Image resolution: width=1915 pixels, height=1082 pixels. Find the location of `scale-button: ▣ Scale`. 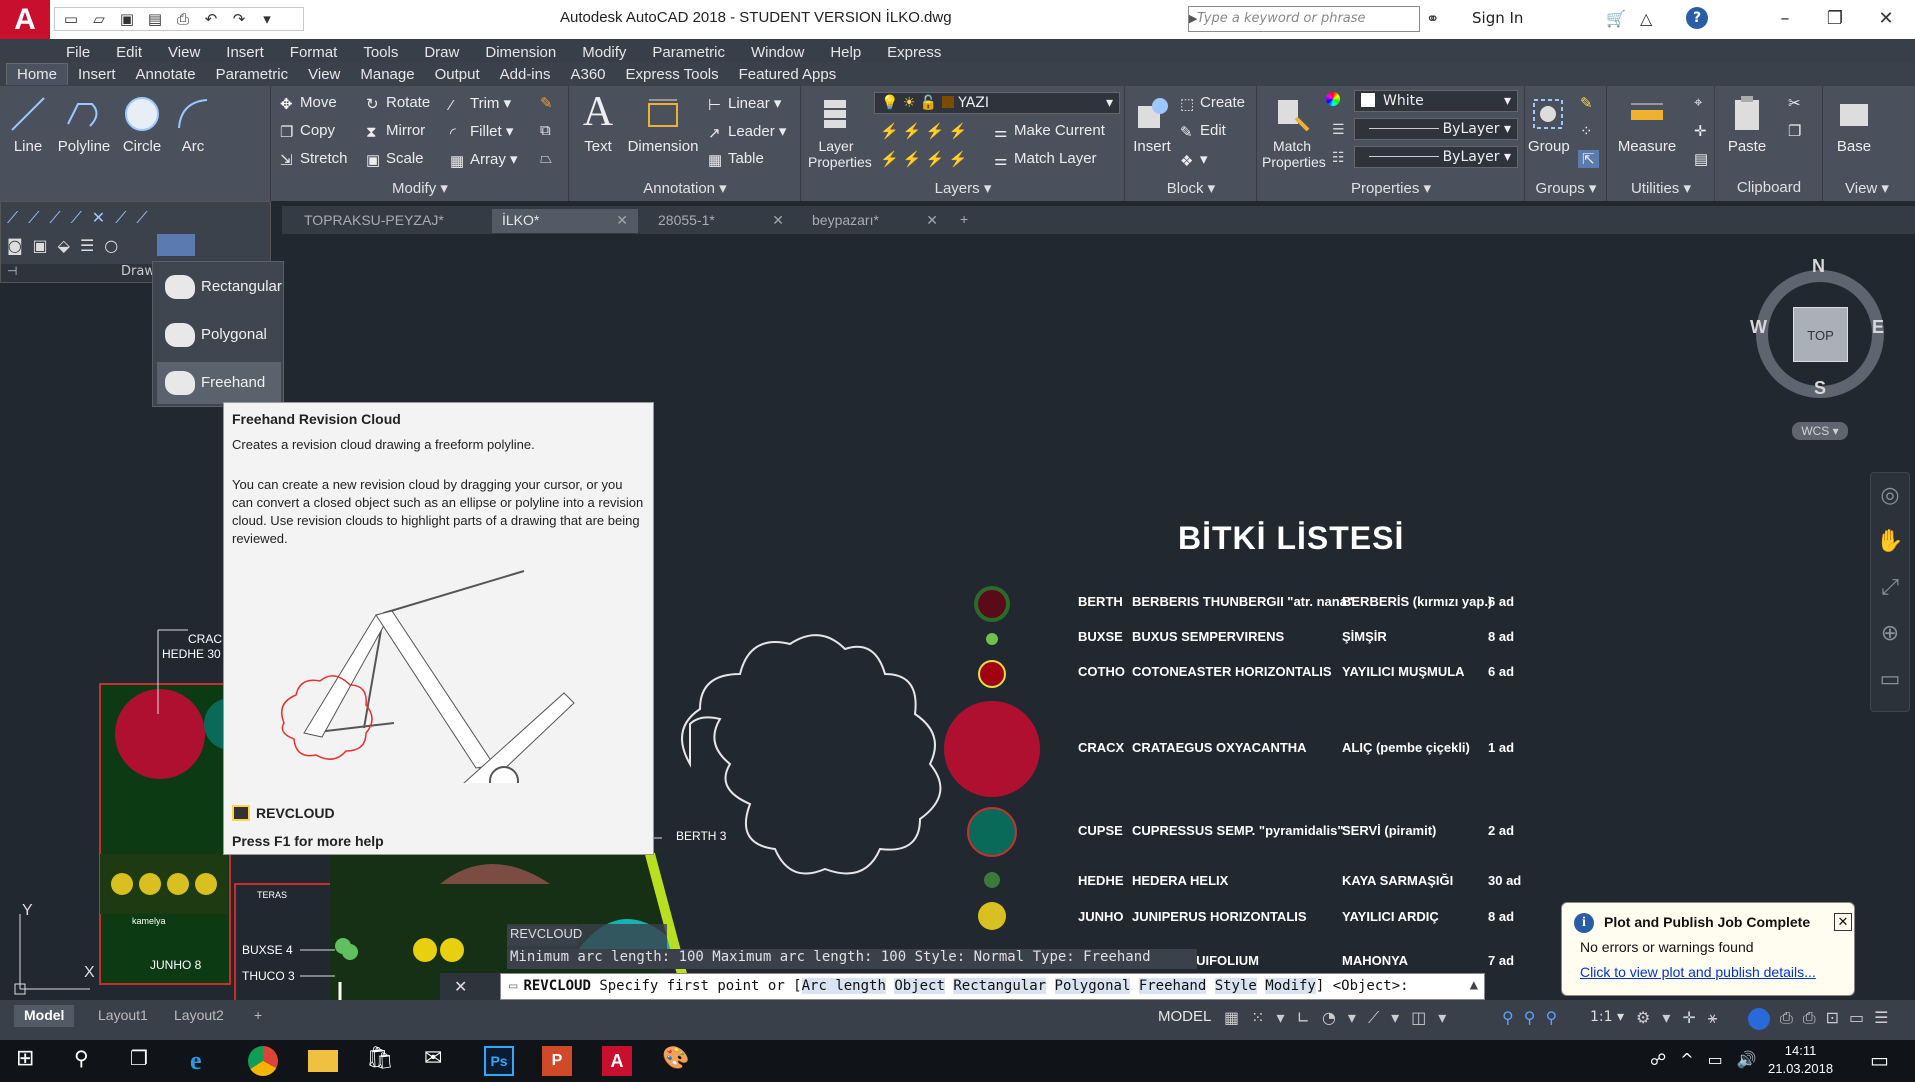

scale-button: ▣ Scale is located at coordinates (395, 159).